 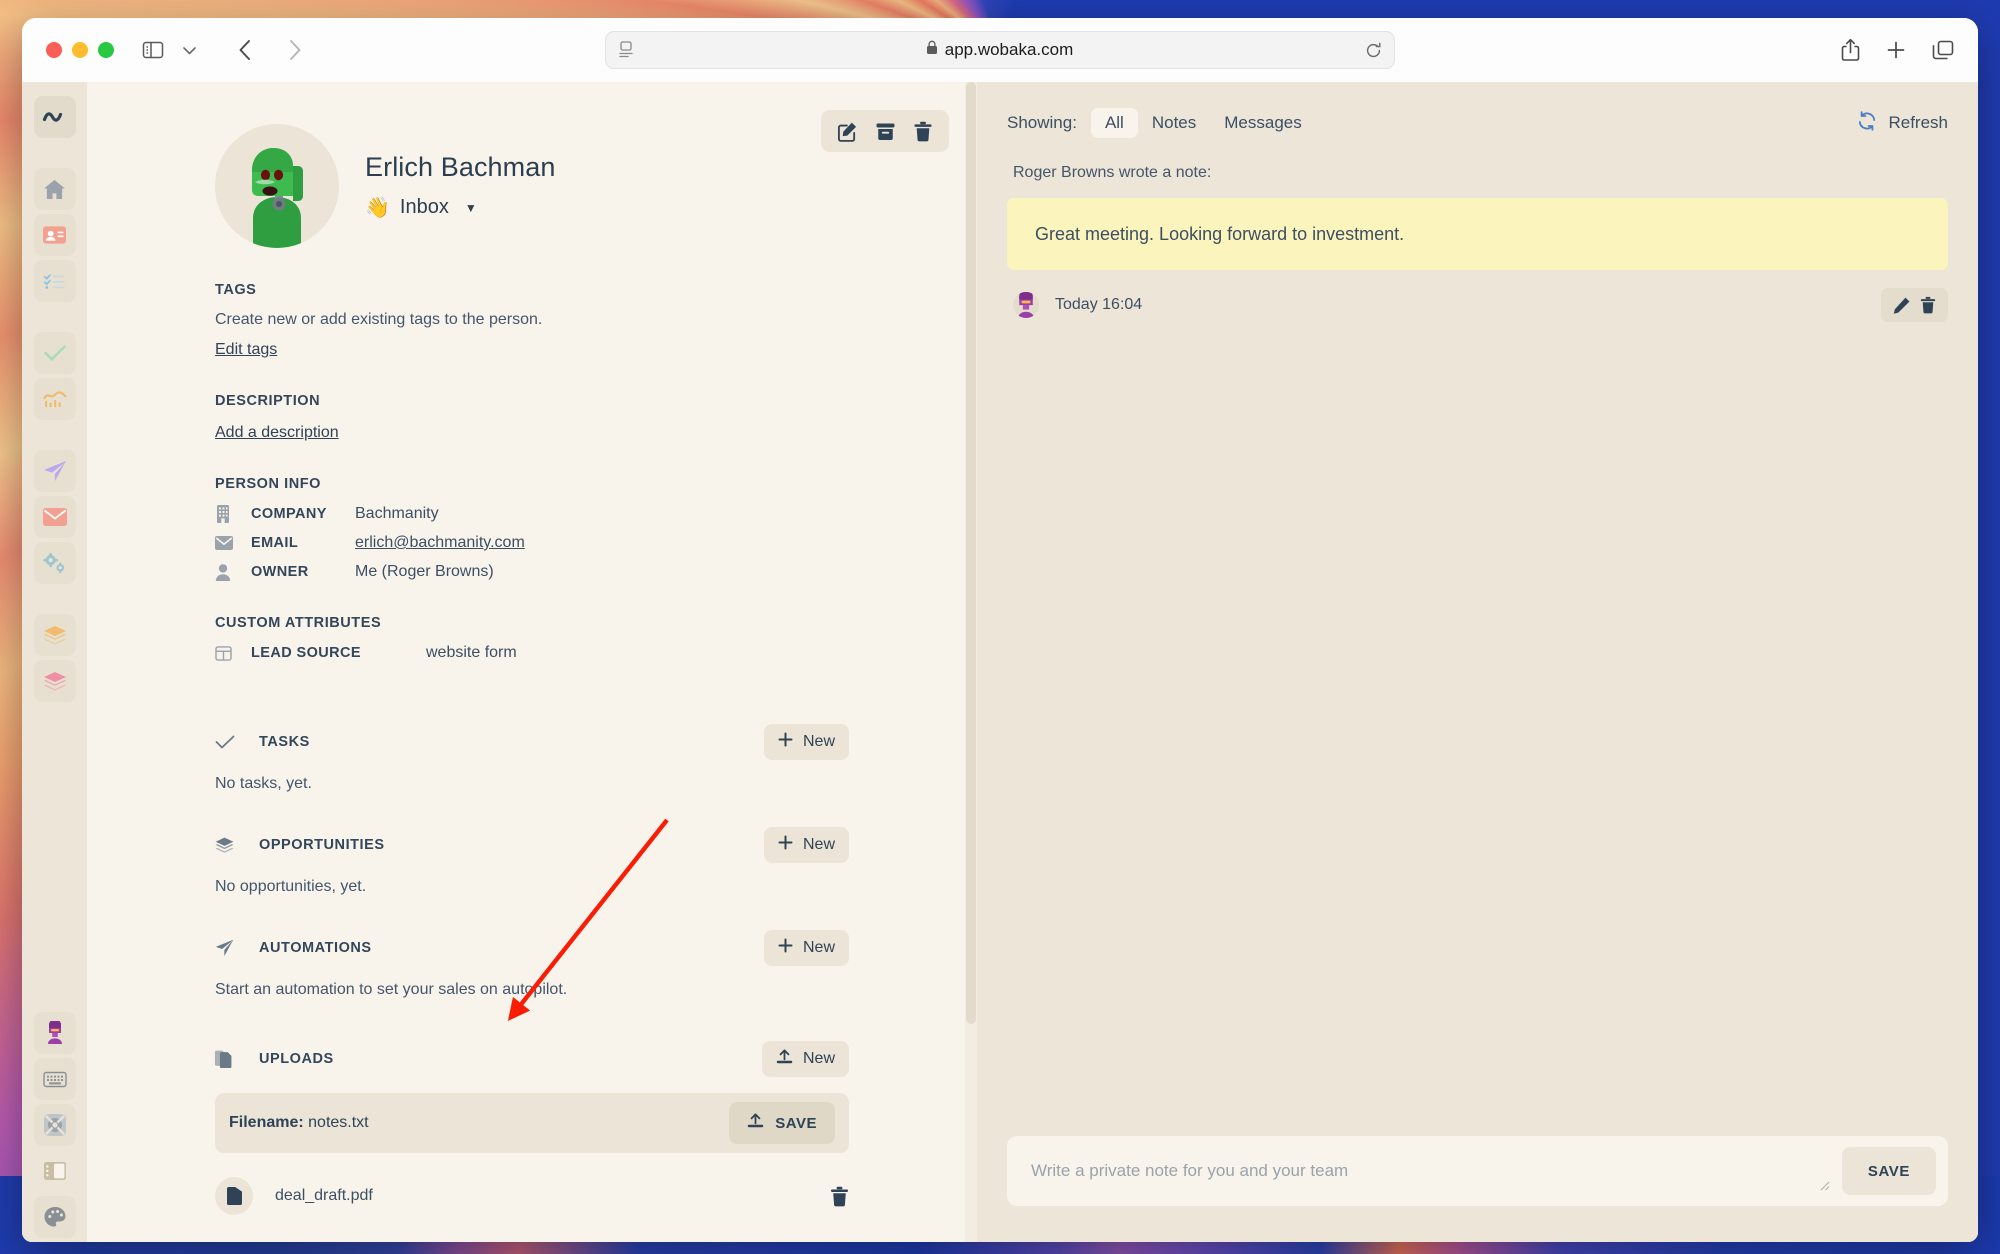 What do you see at coordinates (1914, 305) in the screenshot?
I see `note-actions` at bounding box center [1914, 305].